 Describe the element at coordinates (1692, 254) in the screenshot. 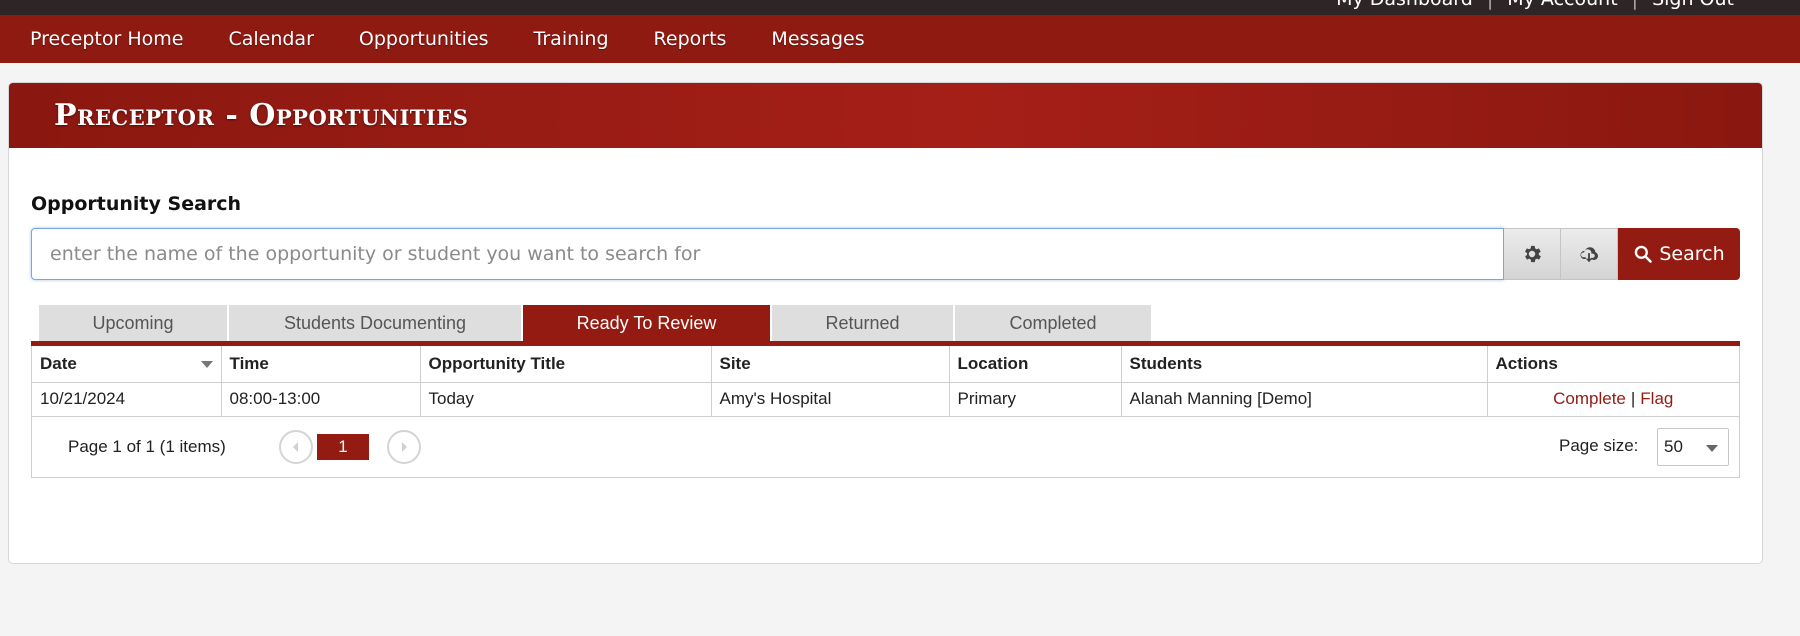

I see `search-button-label: Search` at that location.